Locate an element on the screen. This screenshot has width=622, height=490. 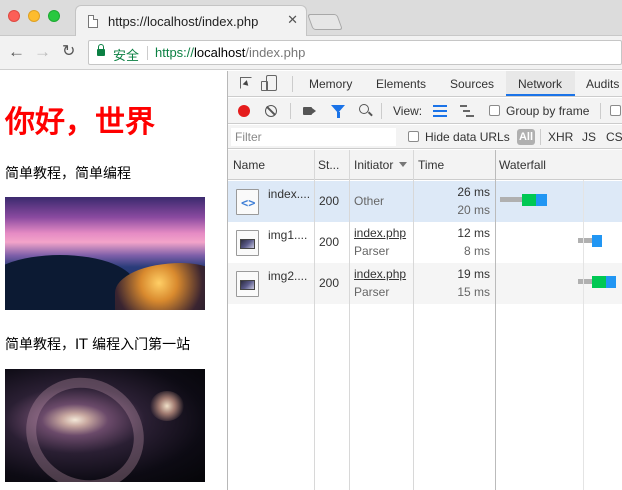
new-tab-button is located at coordinates (325, 22).